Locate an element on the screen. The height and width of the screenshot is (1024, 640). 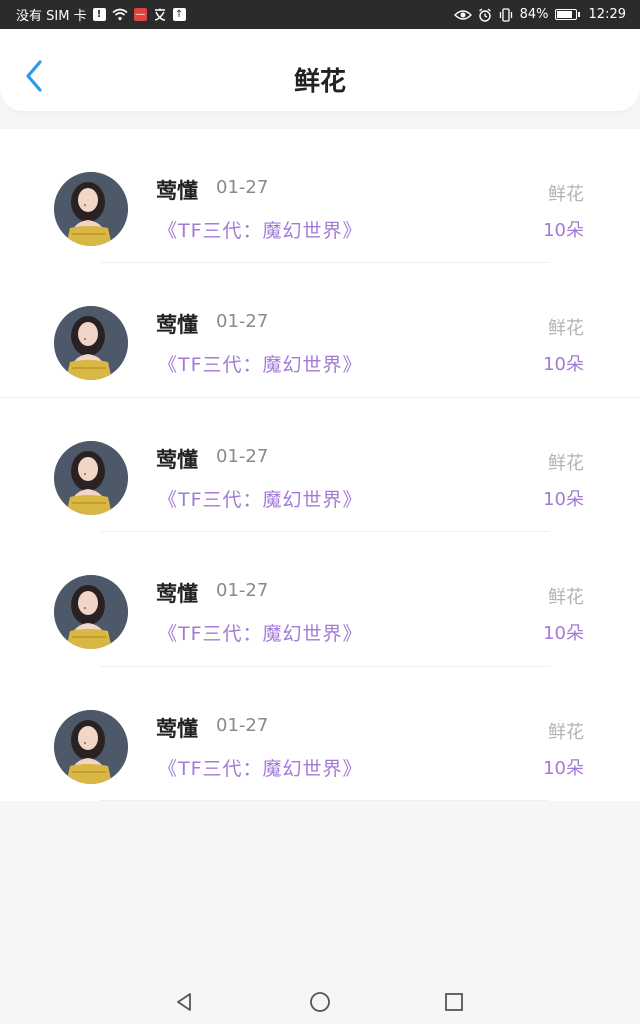
status-right: 84% 12:29 is located at coordinates (539, 14).